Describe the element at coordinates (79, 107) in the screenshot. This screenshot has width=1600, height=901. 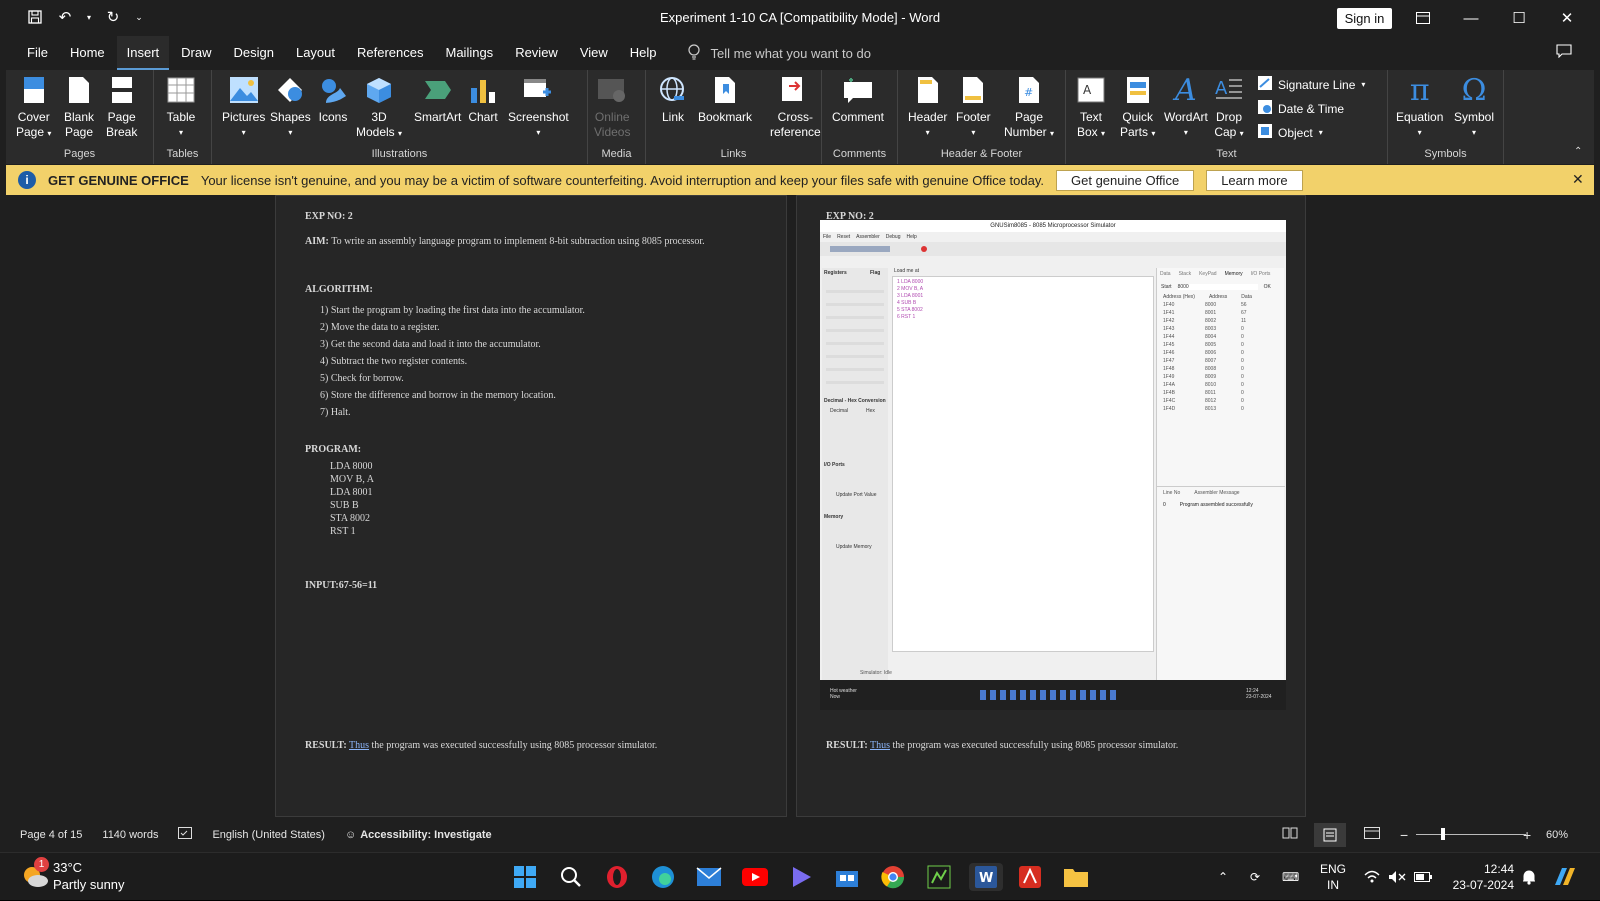
I see `blank-page-button: Blank Page` at that location.